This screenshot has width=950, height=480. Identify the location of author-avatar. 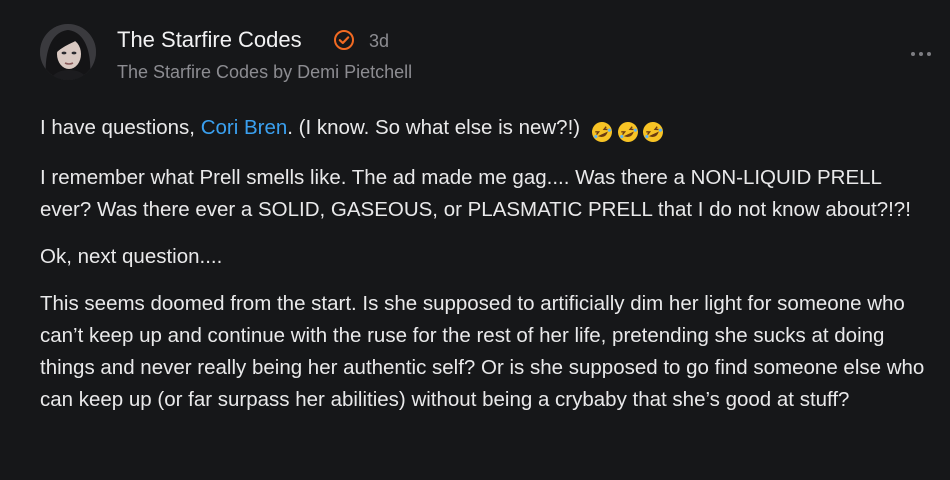
(68, 52).